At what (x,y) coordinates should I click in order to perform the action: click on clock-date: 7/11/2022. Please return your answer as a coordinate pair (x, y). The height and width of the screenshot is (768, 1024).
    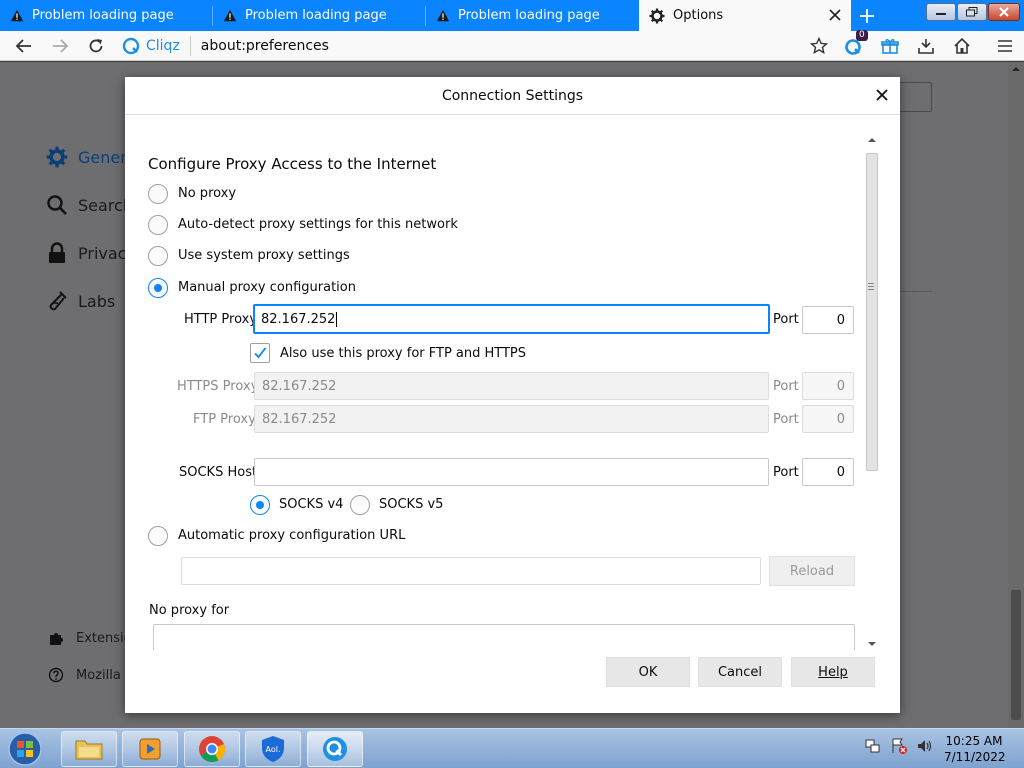
    Looking at the image, I should click on (975, 757).